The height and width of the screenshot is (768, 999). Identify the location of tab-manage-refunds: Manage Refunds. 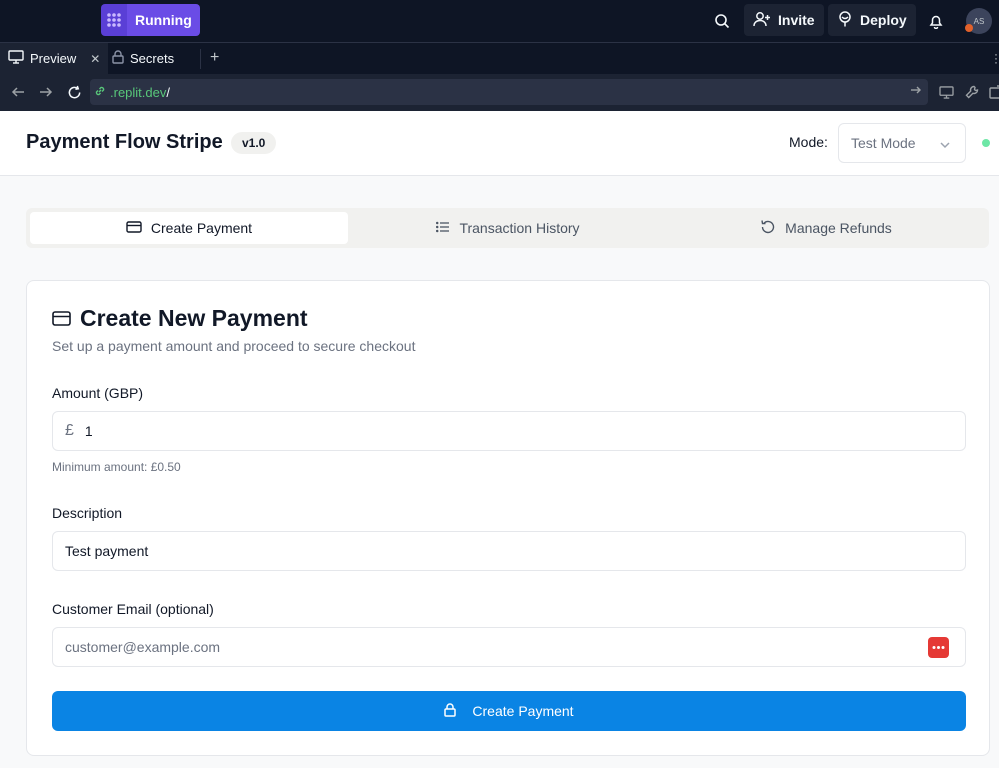
(826, 228).